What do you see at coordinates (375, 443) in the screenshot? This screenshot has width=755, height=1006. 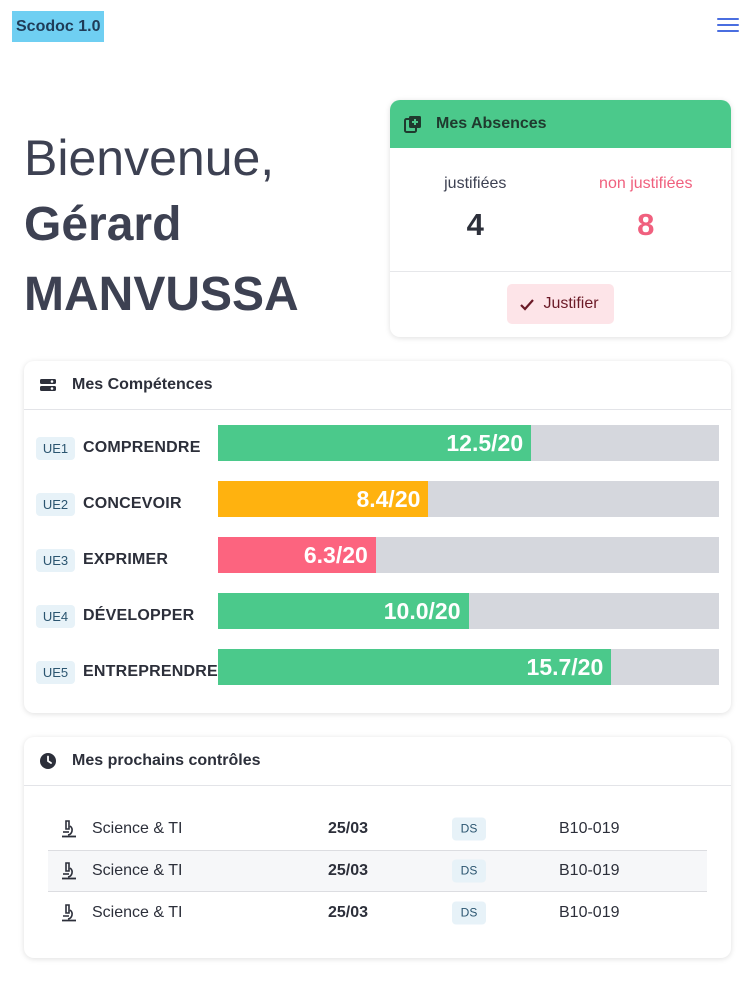 I see `competence-score-fill: 12.5/20` at bounding box center [375, 443].